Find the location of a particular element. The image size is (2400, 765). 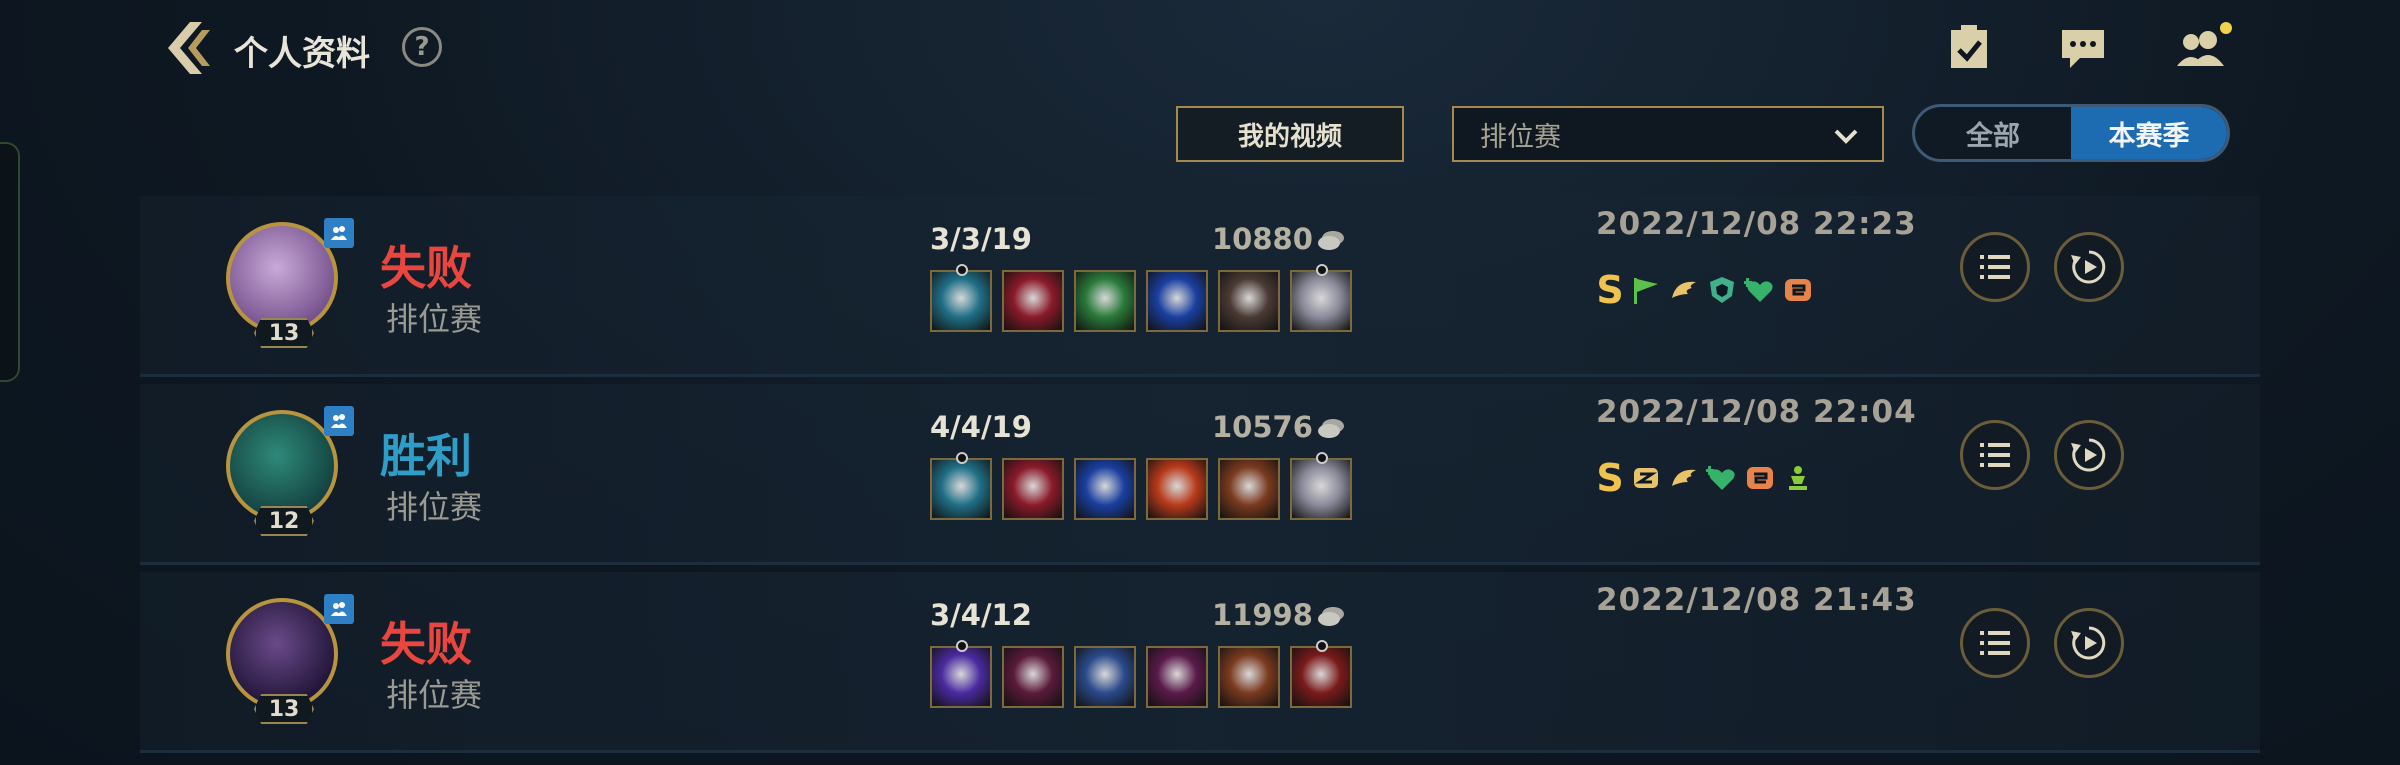

match-gold: 10576 is located at coordinates (1262, 427).